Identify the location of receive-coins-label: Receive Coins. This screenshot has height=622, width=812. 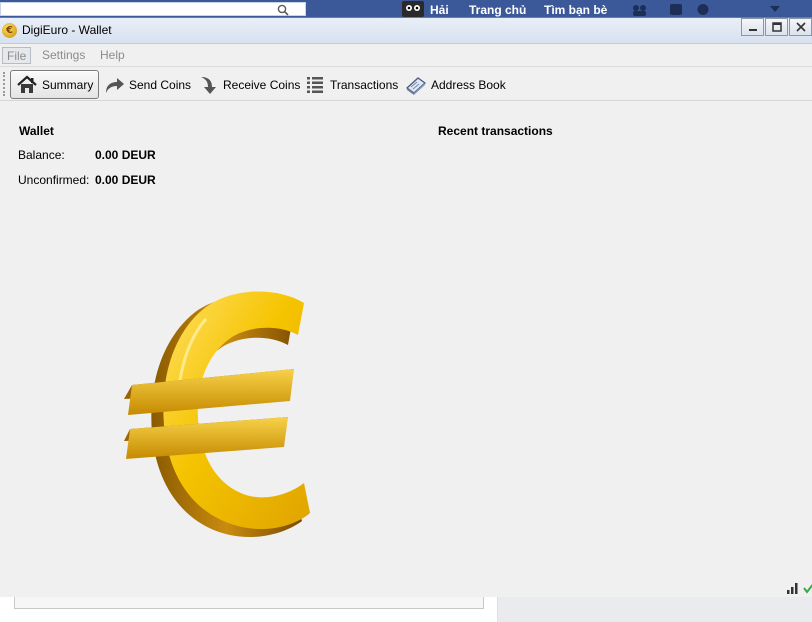
(262, 84).